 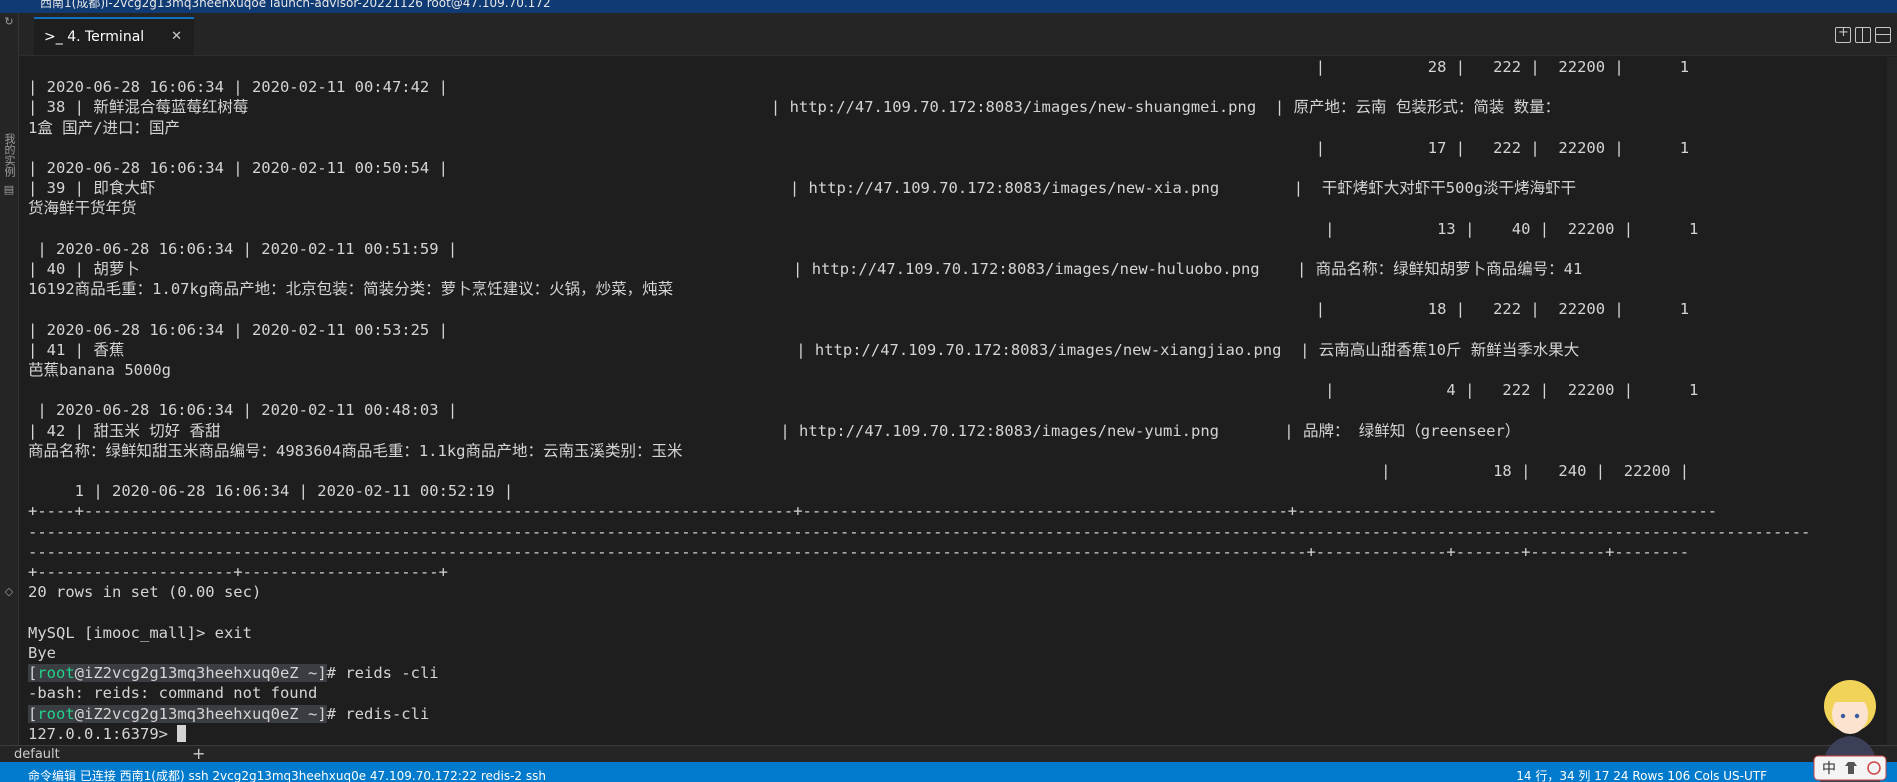 What do you see at coordinates (53, 37) in the screenshot?
I see `terminal-icon: >_` at bounding box center [53, 37].